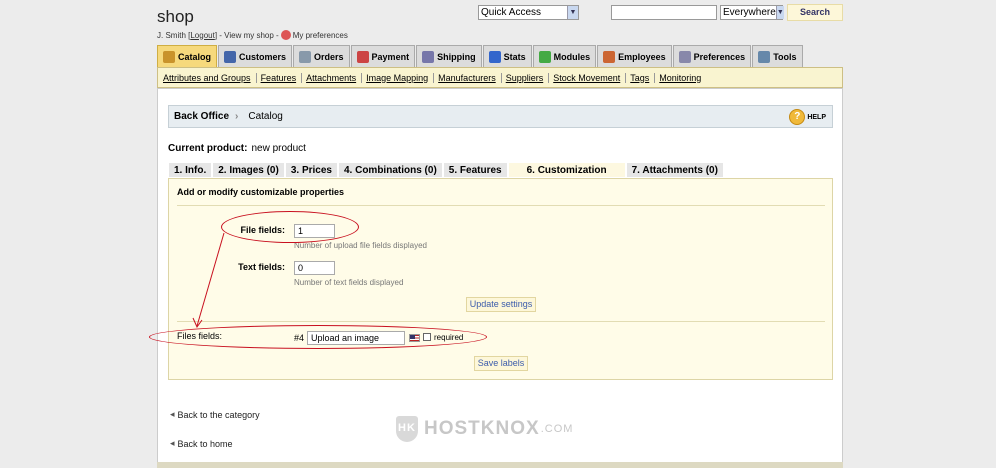 The image size is (996, 468). What do you see at coordinates (470, 77) in the screenshot?
I see `subnav-link: Manufacturers` at bounding box center [470, 77].